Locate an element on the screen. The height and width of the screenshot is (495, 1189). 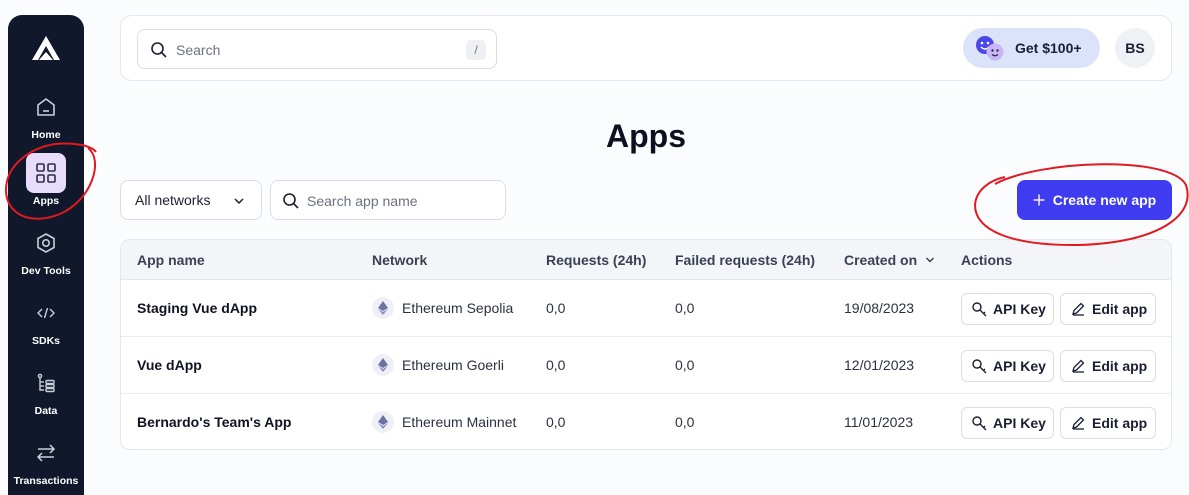
app-search is located at coordinates (388, 200).